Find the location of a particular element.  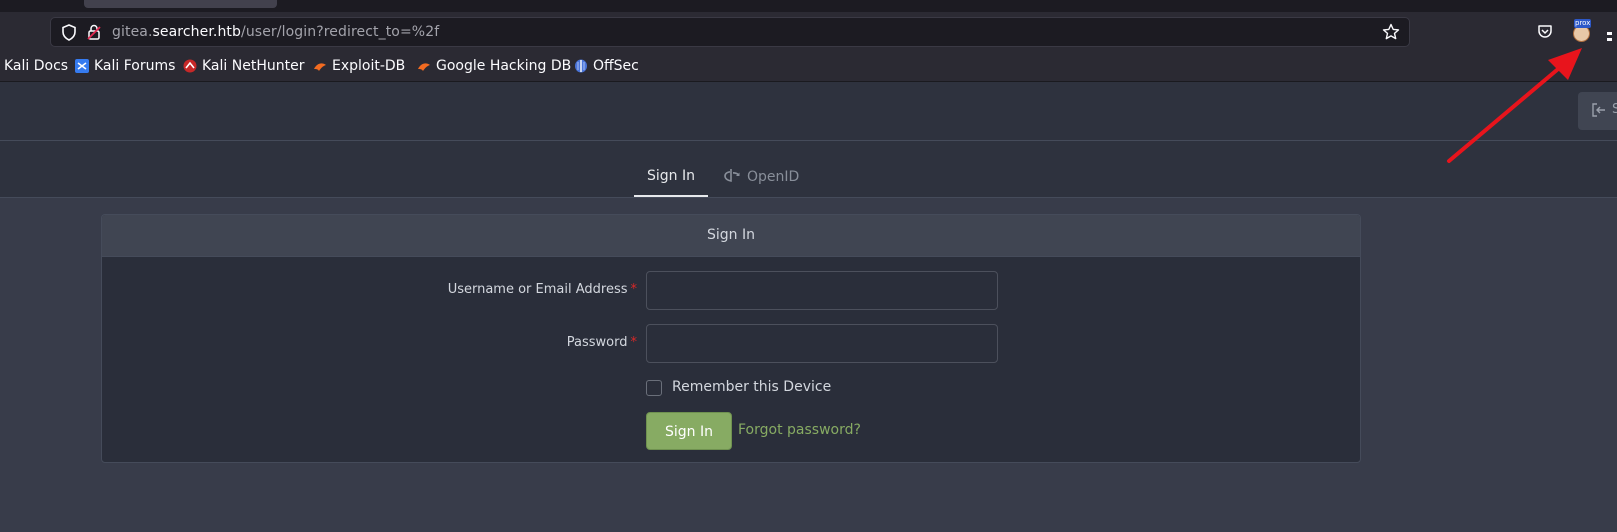

bookmark-google-hacking-db: Google Hacking DB is located at coordinates (494, 66).